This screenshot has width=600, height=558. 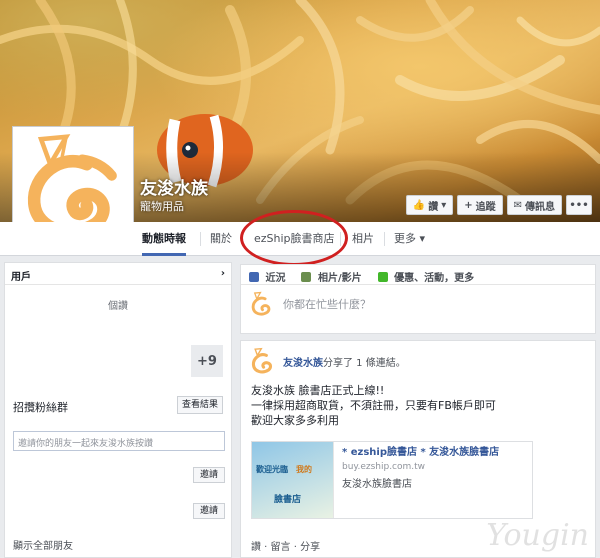 I want to click on message-label: 傳訊息, so click(x=540, y=207).